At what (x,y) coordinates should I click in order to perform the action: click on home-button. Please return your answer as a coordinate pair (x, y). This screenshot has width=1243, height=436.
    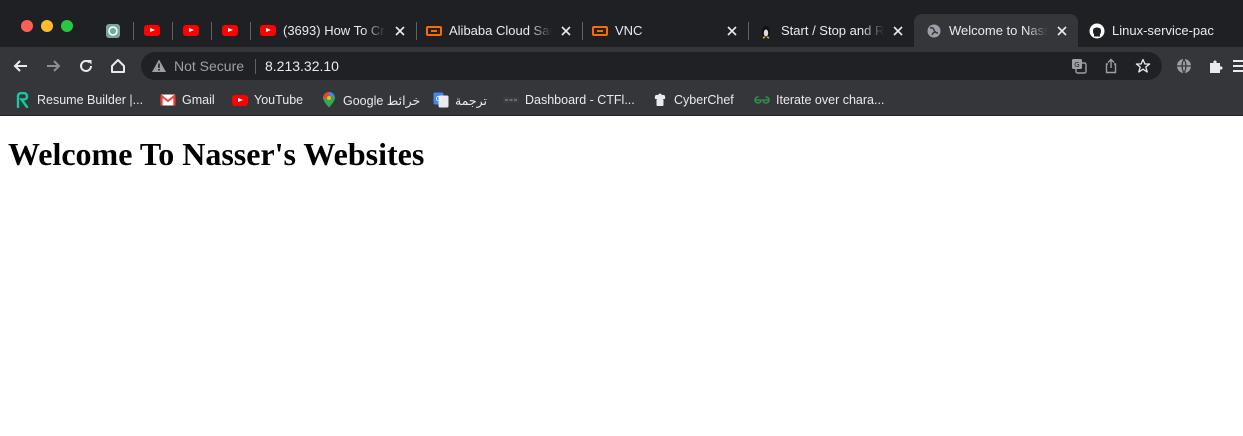
    Looking at the image, I should click on (118, 66).